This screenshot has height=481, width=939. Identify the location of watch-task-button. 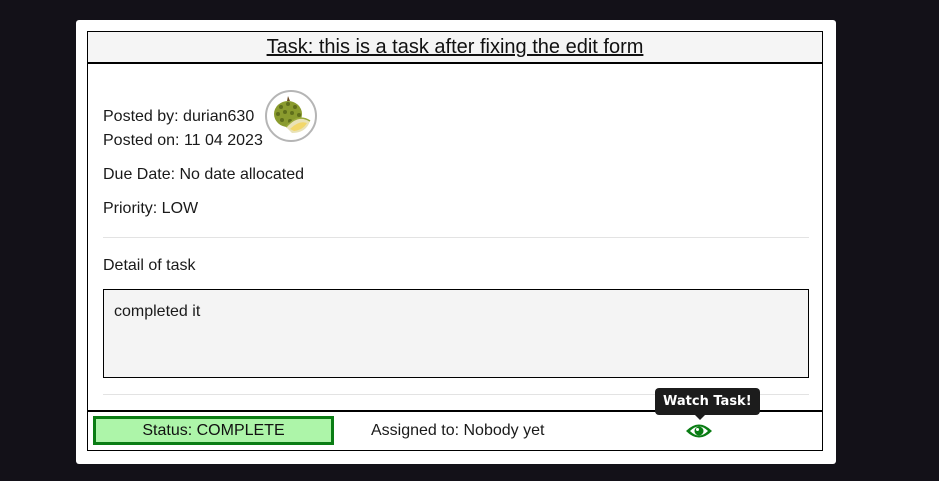
(699, 431).